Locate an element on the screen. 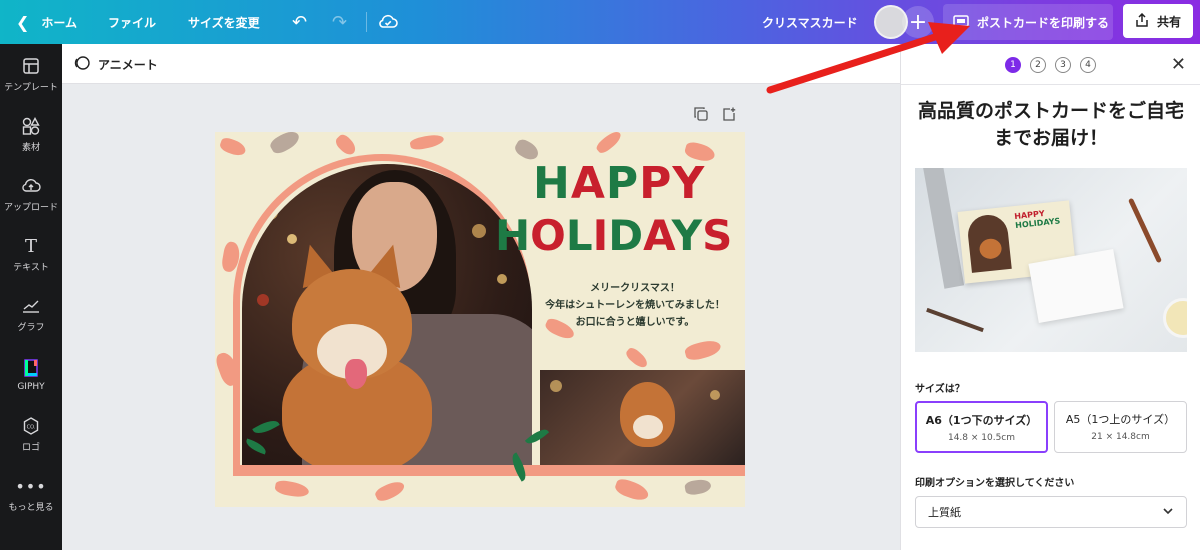 The width and height of the screenshot is (1200, 550). sidebar-item-label: GIPHY is located at coordinates (31, 386).